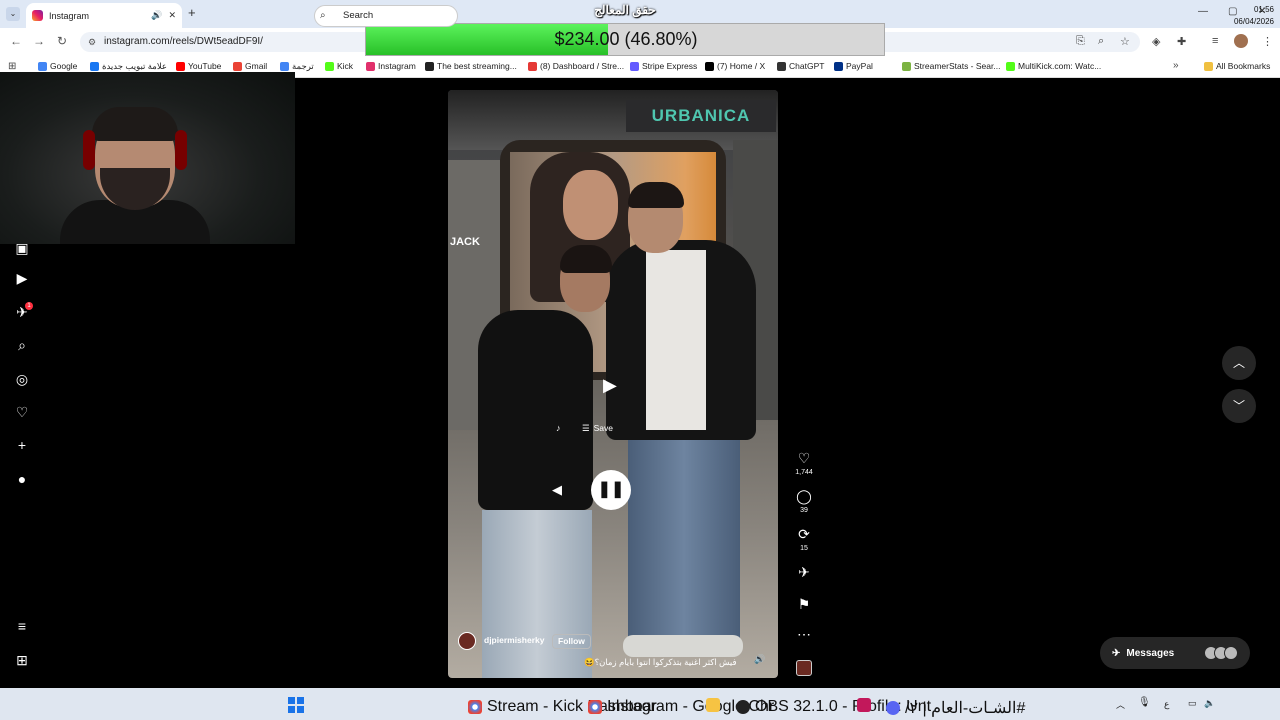  I want to click on search-icon: ⌕, so click(22, 345).